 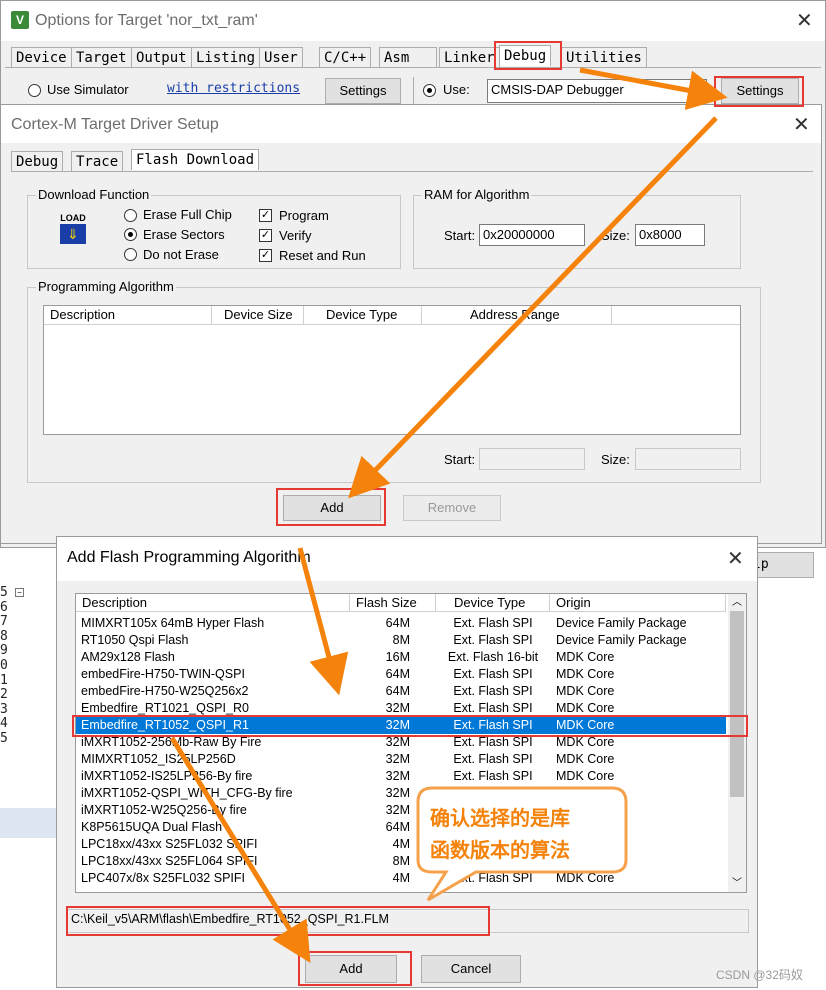 I want to click on scroll-down-icon: ﹀, so click(x=737, y=883).